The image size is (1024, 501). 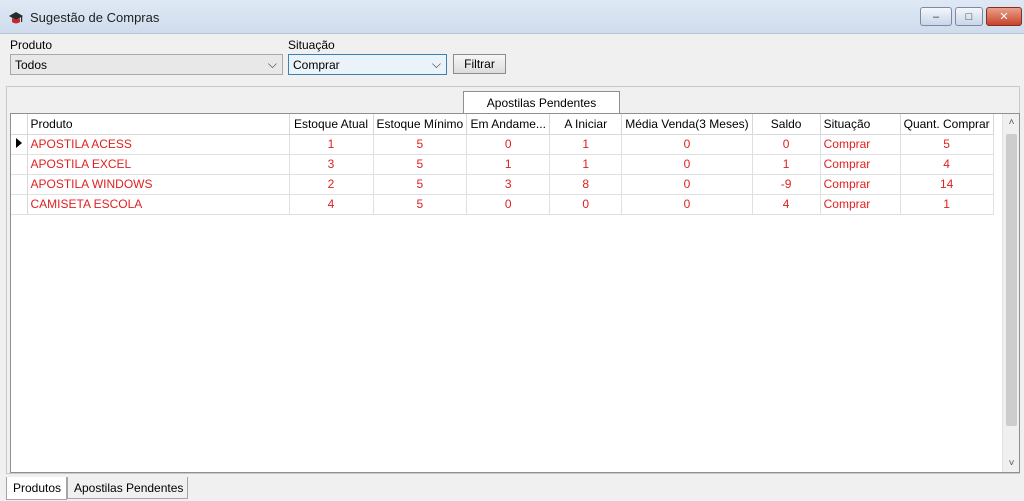 I want to click on produto-select: Todos ⌵, so click(x=146, y=64).